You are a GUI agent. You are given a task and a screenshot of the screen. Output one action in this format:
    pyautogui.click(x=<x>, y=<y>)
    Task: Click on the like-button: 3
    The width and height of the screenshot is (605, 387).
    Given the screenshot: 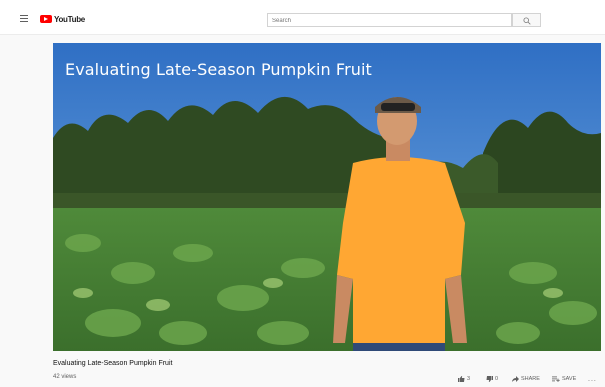 What is the action you would take?
    pyautogui.click(x=464, y=379)
    